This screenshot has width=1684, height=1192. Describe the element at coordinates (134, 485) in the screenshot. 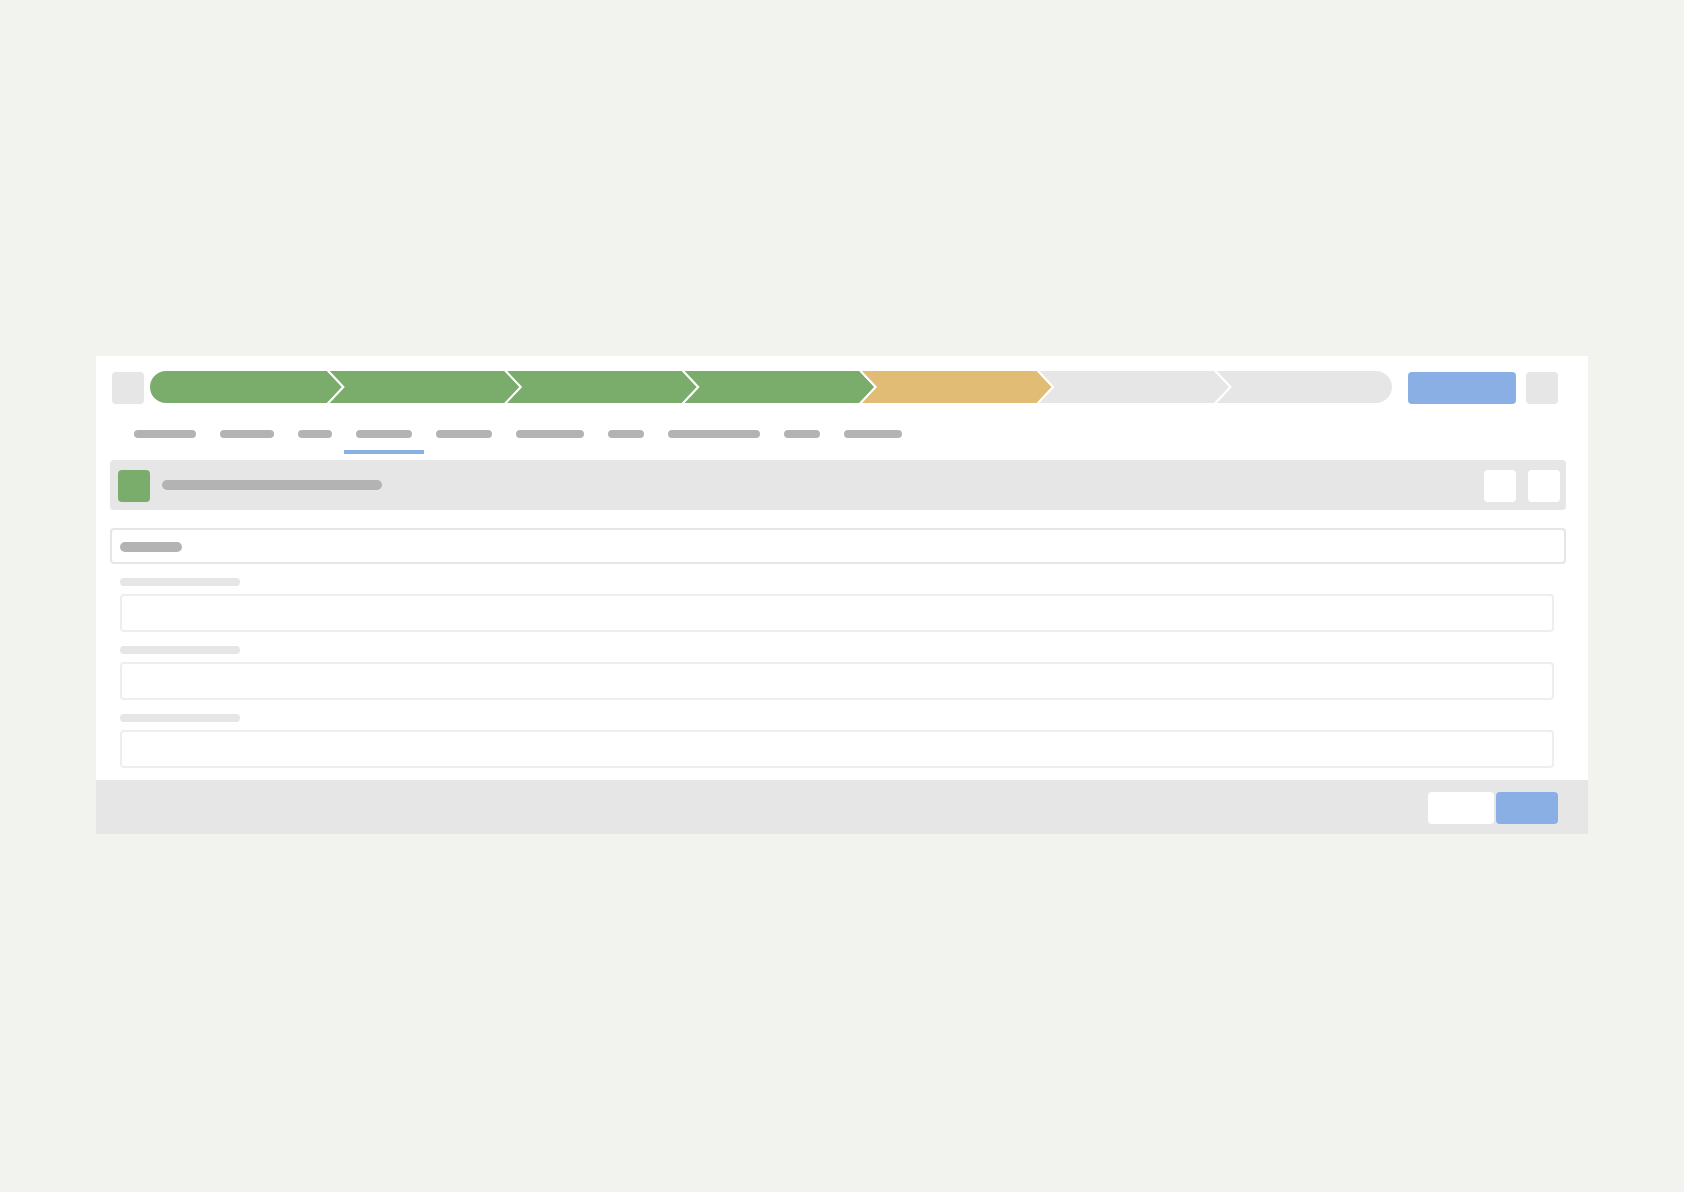

I see `square-icon` at that location.